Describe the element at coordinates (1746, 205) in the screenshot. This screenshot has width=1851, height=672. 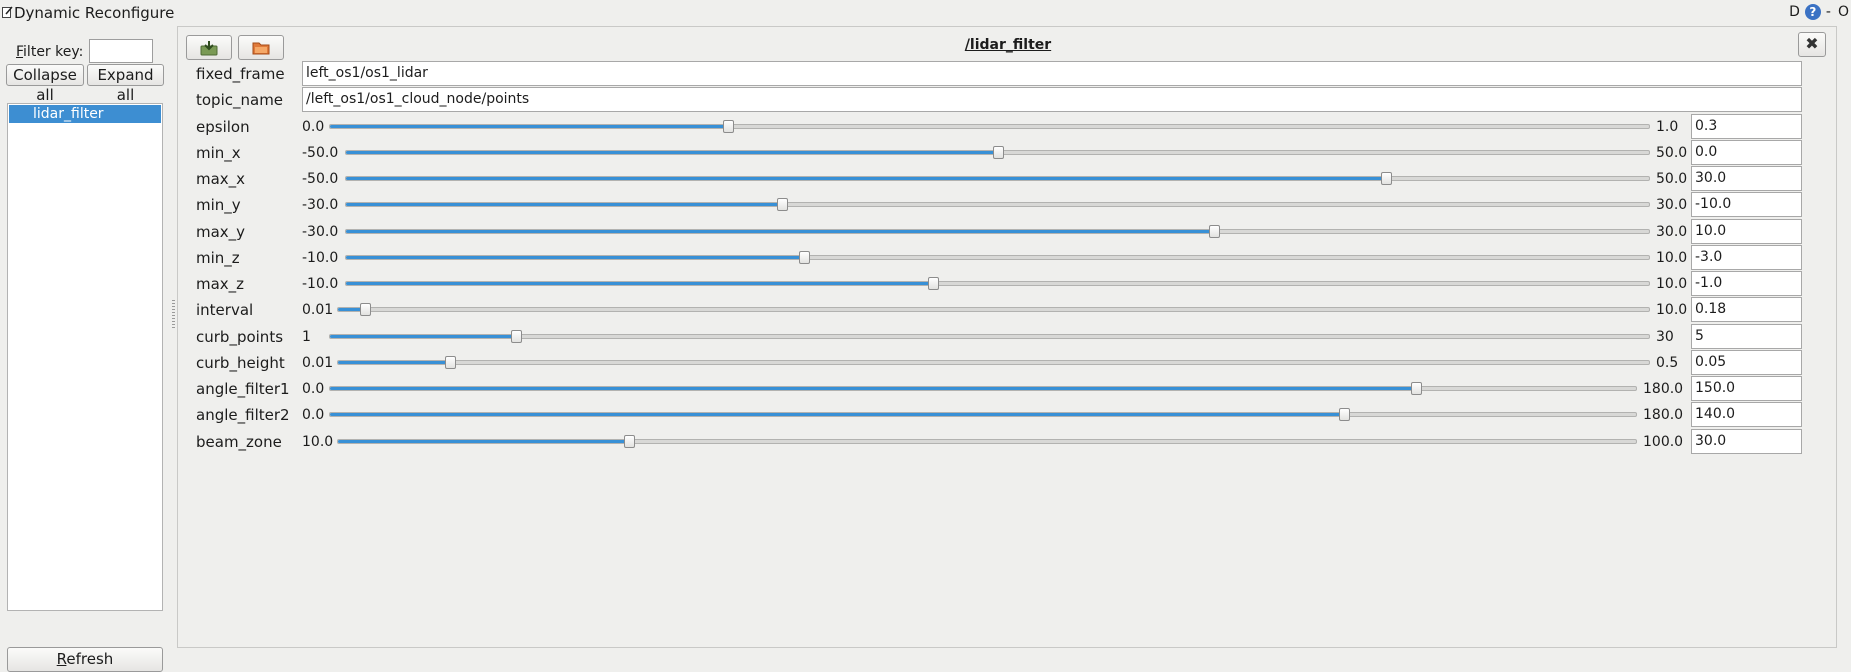
I see `param-value-field: -10.0` at that location.